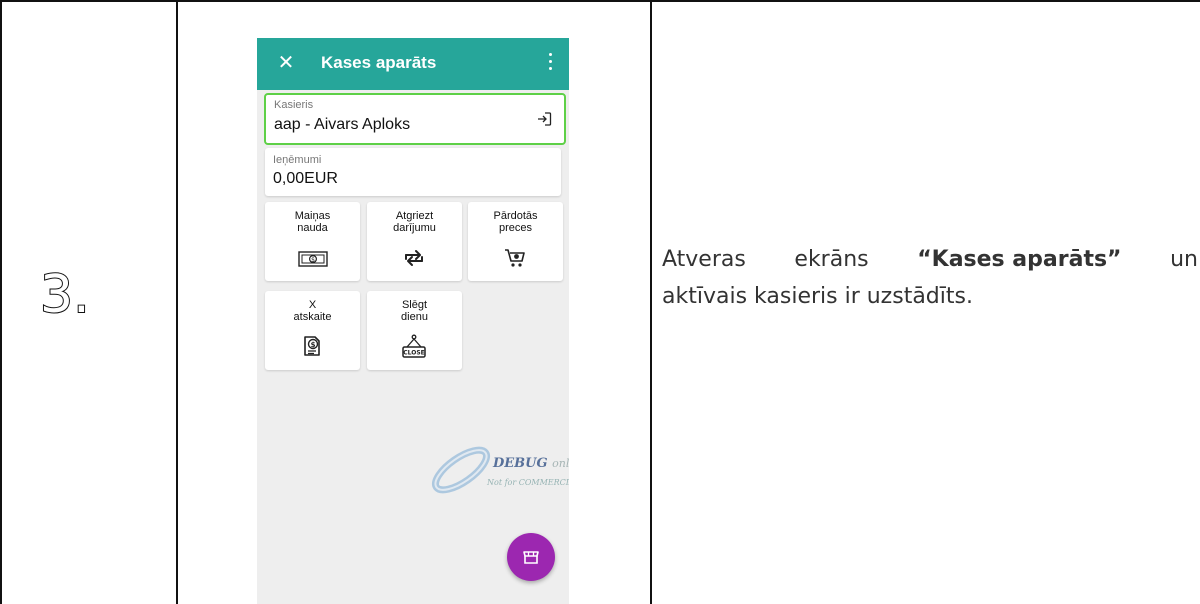 This screenshot has height=604, width=1200. I want to click on cashier-label: Kasieris, so click(294, 105).